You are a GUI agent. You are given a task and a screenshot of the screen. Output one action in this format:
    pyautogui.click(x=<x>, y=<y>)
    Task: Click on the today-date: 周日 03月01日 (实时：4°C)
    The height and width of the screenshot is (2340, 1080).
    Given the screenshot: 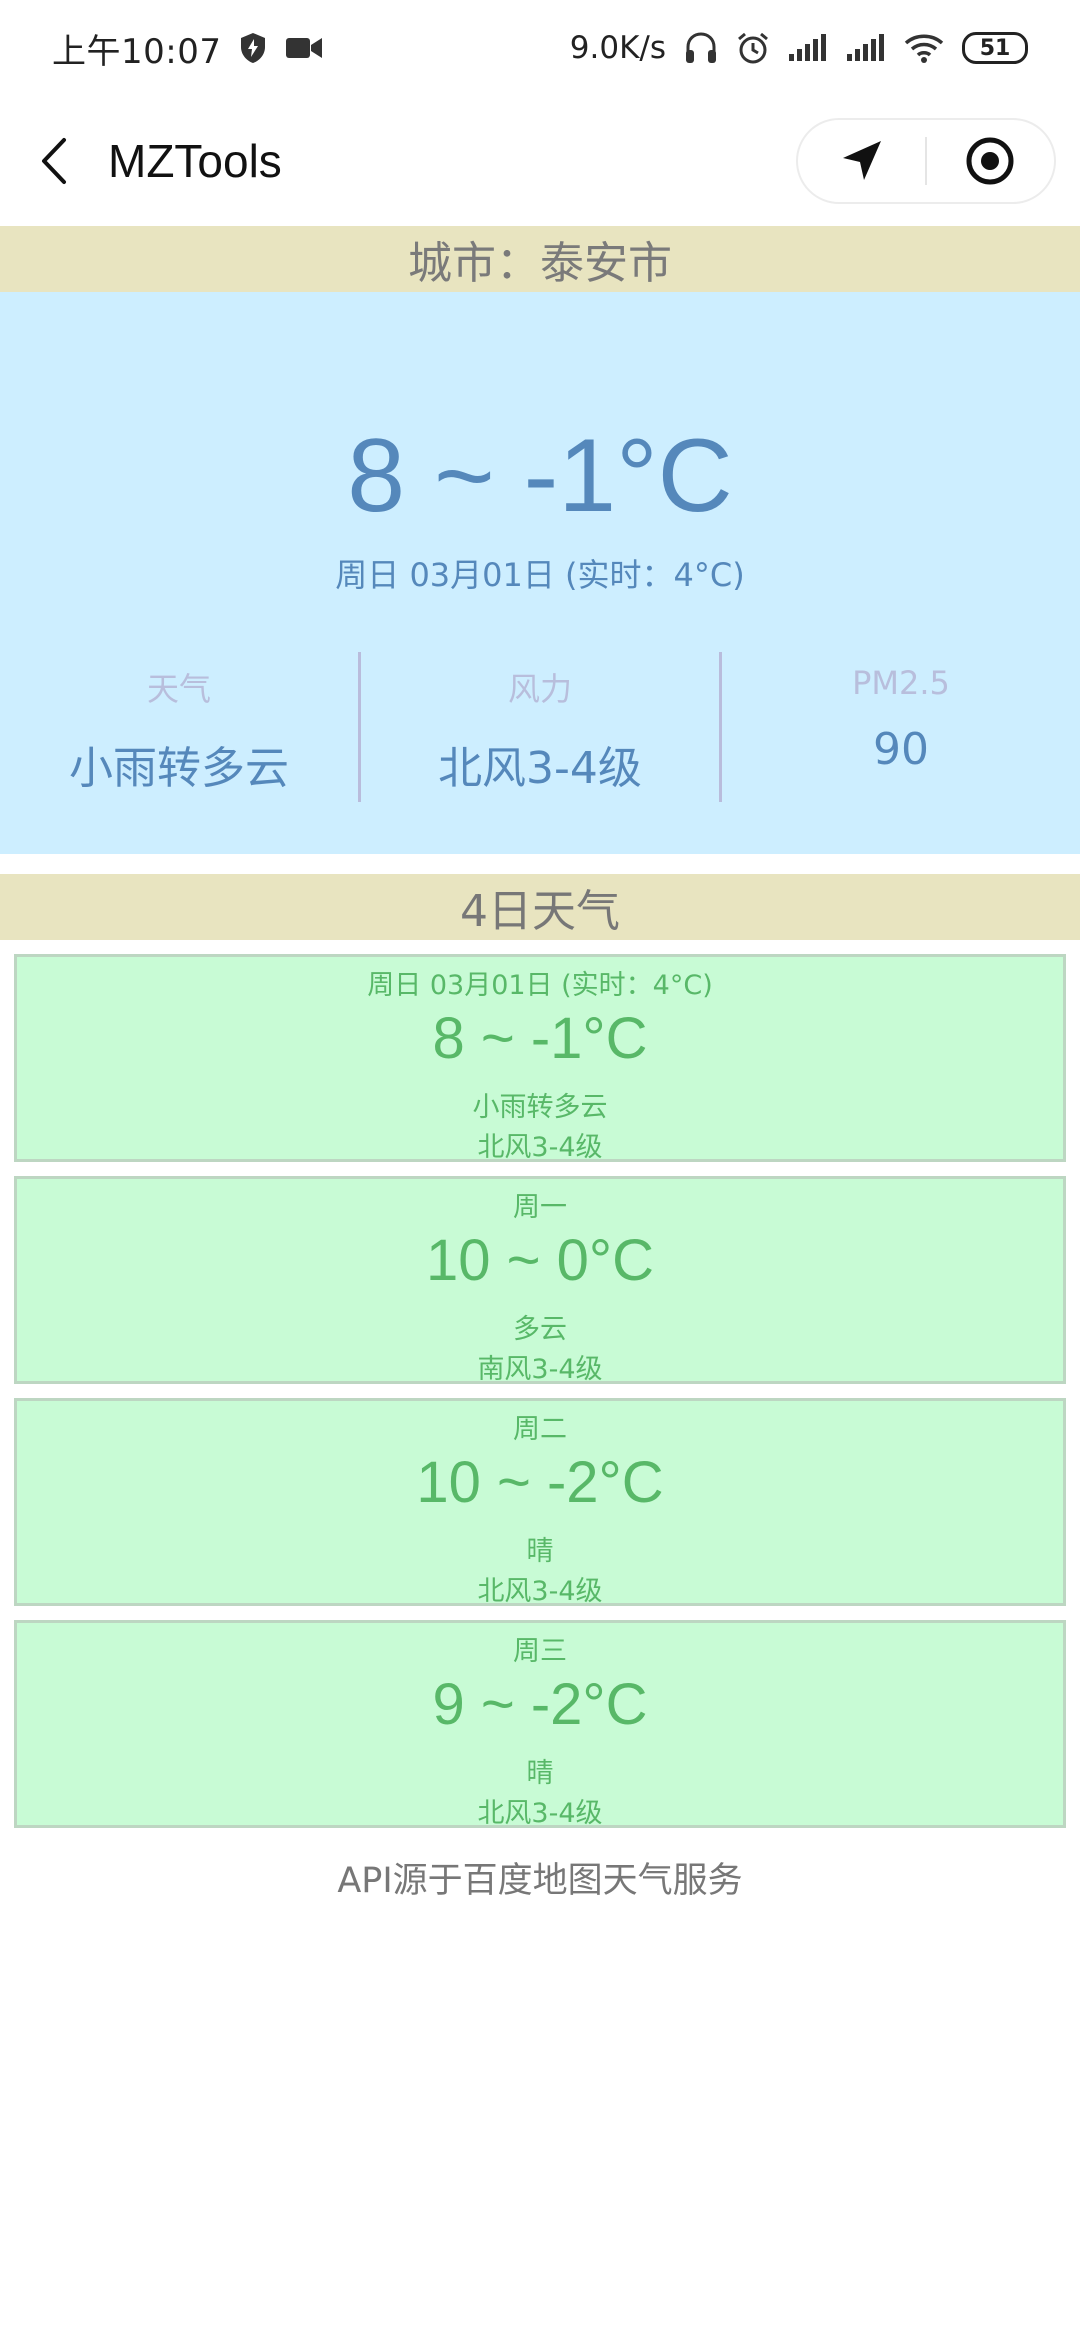 What is the action you would take?
    pyautogui.click(x=540, y=575)
    